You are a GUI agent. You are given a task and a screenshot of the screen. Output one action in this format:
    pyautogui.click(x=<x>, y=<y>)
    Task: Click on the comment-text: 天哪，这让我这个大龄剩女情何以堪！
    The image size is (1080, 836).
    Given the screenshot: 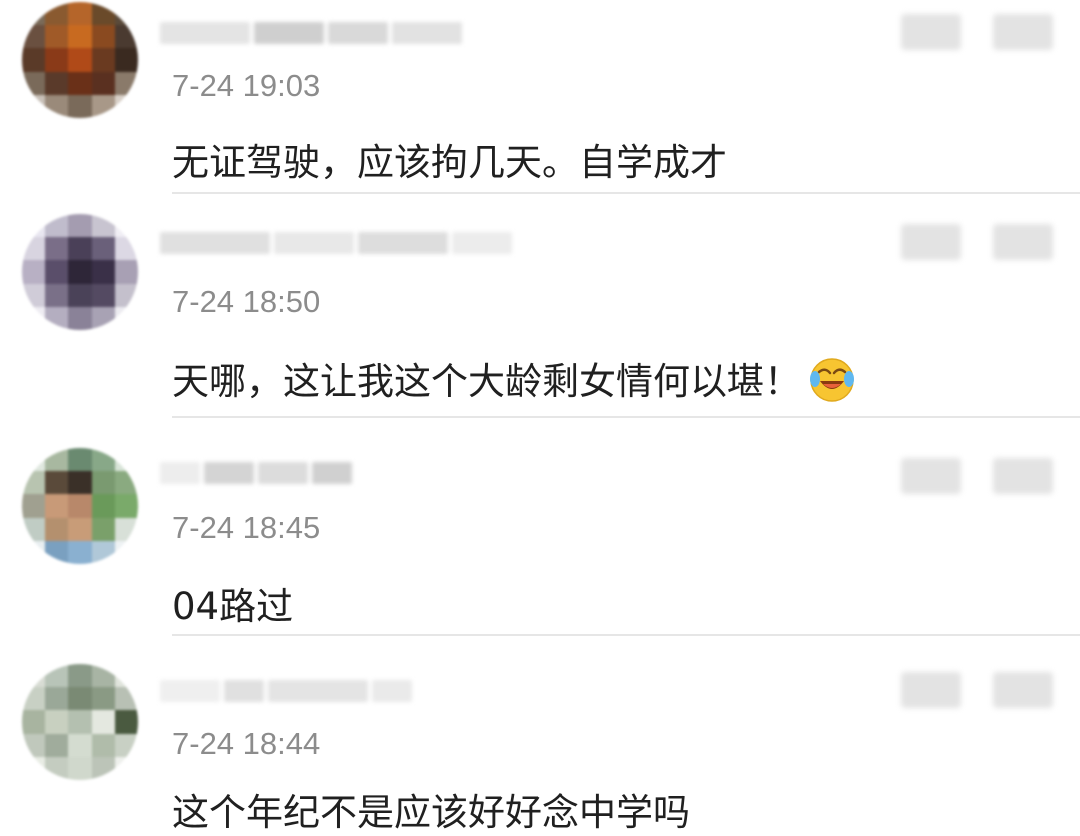 What is the action you would take?
    pyautogui.click(x=513, y=378)
    